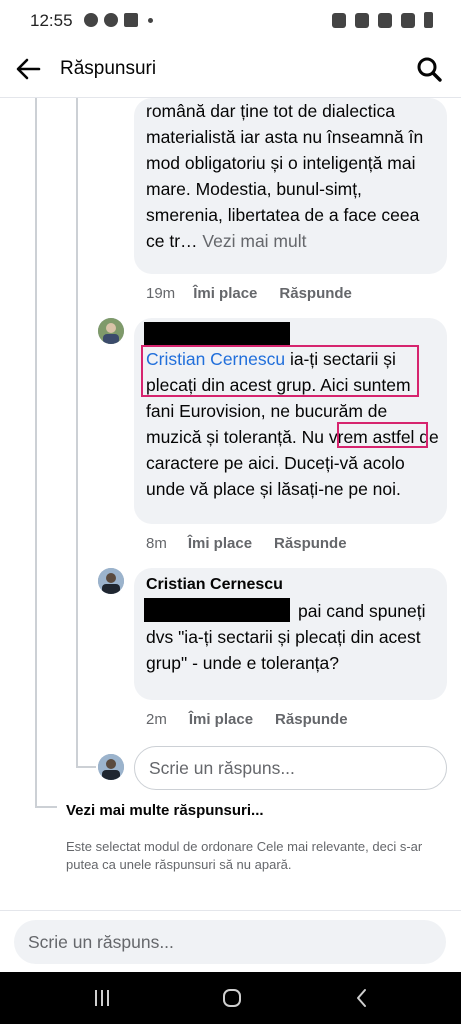  I want to click on redacted-author-name, so click(217, 334).